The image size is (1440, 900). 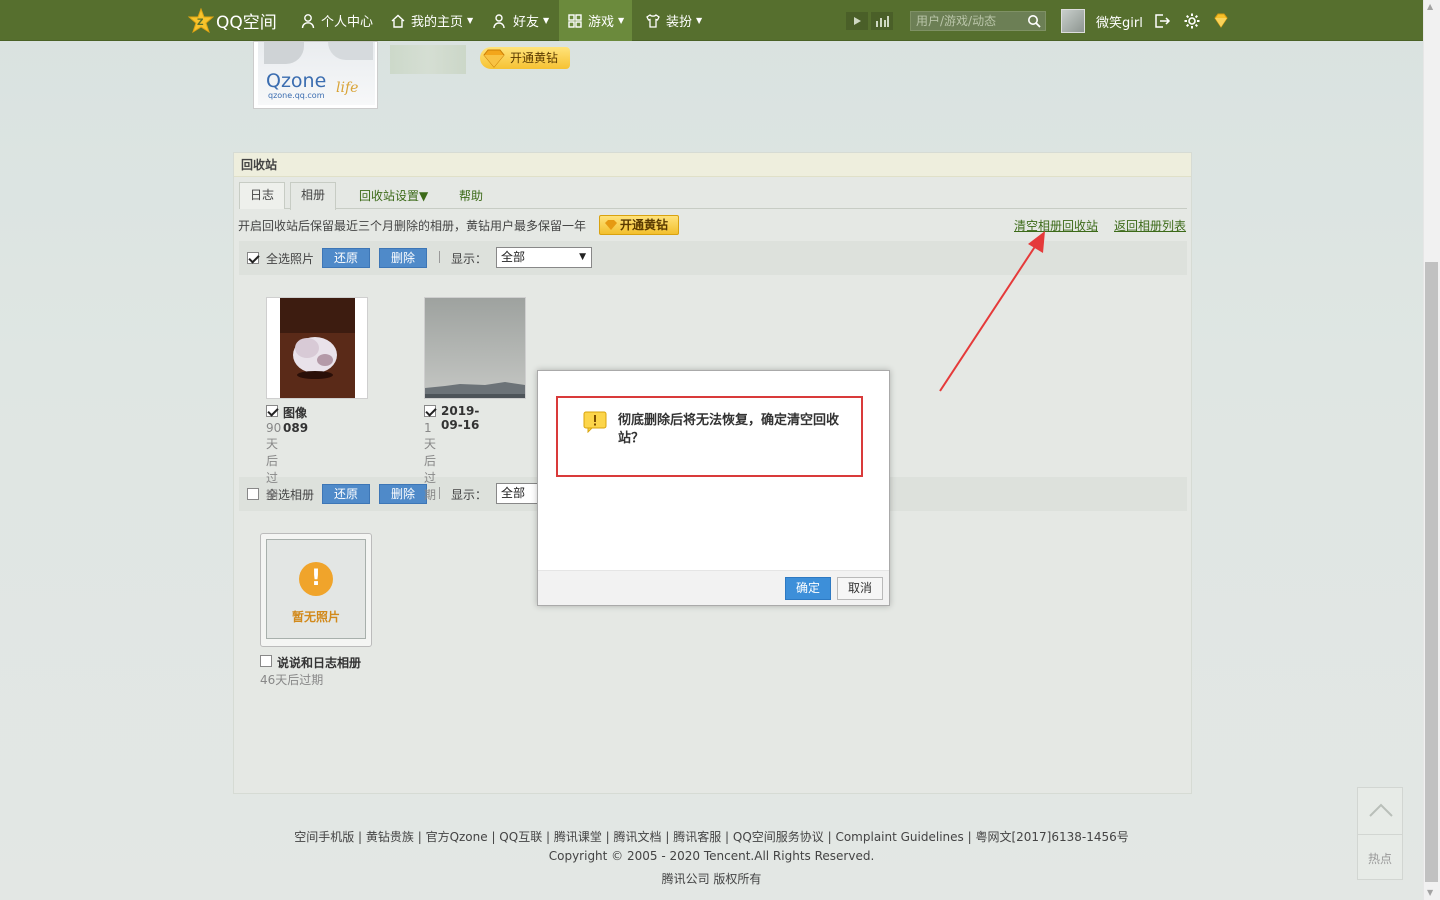 I want to click on nav-label: 我的主页, so click(x=437, y=22).